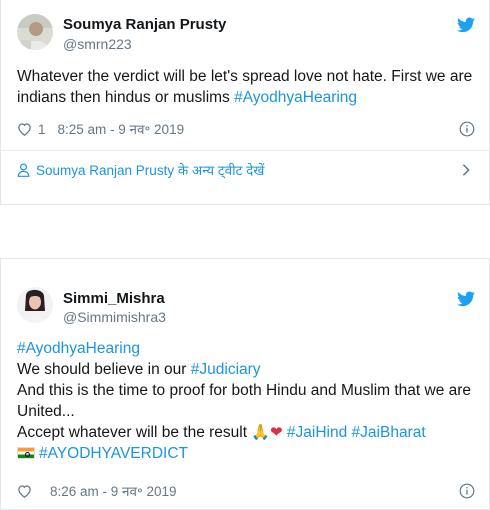 The height and width of the screenshot is (510, 490). I want to click on author-handle: @smrn223, so click(97, 44).